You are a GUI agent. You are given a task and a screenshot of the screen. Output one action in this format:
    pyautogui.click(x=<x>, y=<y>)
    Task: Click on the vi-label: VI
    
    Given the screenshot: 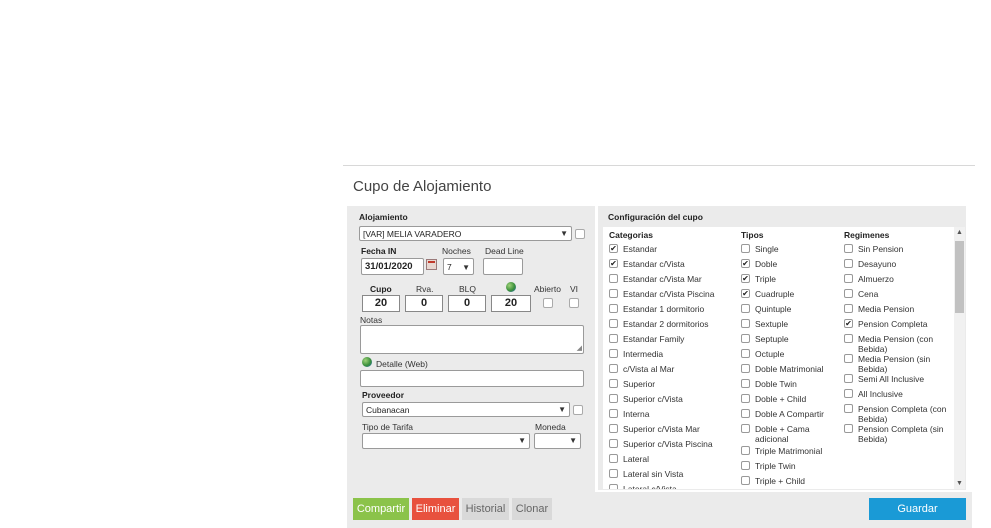 What is the action you would take?
    pyautogui.click(x=574, y=289)
    